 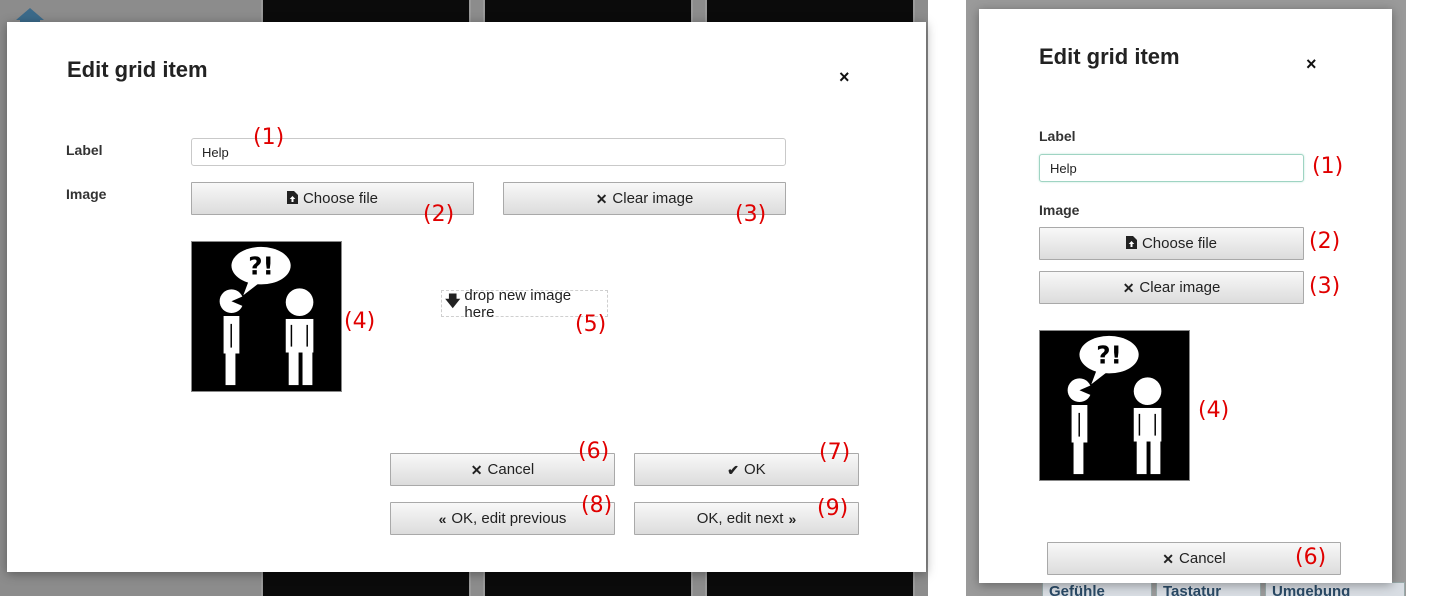 What do you see at coordinates (792, 518) in the screenshot?
I see `double-chevron-right-icon: »` at bounding box center [792, 518].